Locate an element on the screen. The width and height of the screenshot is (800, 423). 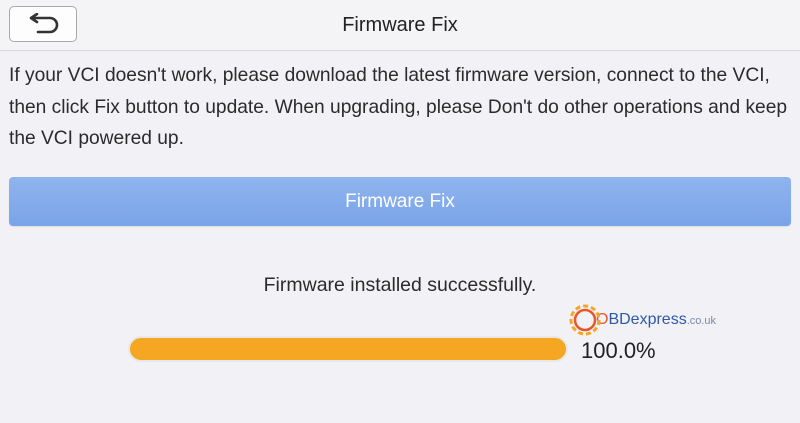
watermark-tld: .co.uk is located at coordinates (701, 321).